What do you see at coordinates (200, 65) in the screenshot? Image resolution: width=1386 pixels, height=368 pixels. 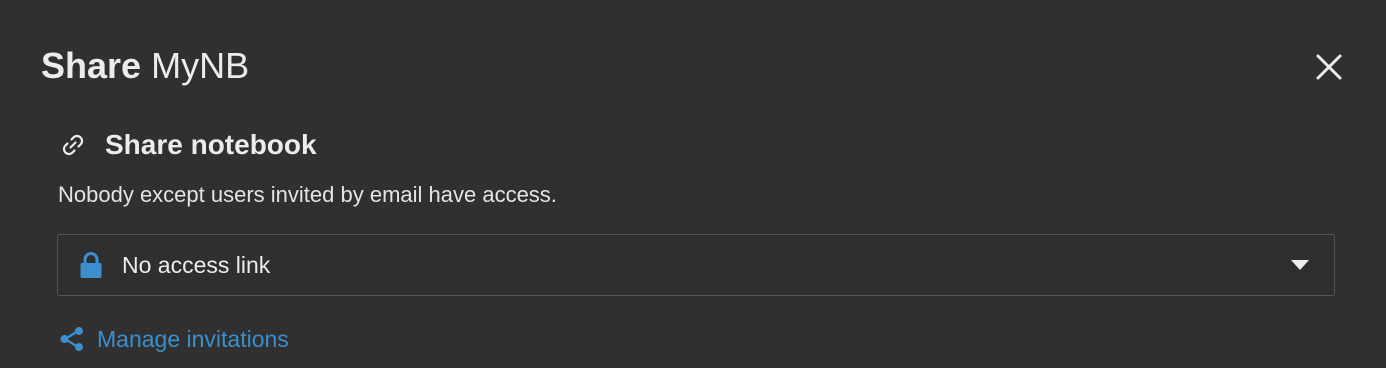 I see `dialog-title-notebook-name: MyNB` at bounding box center [200, 65].